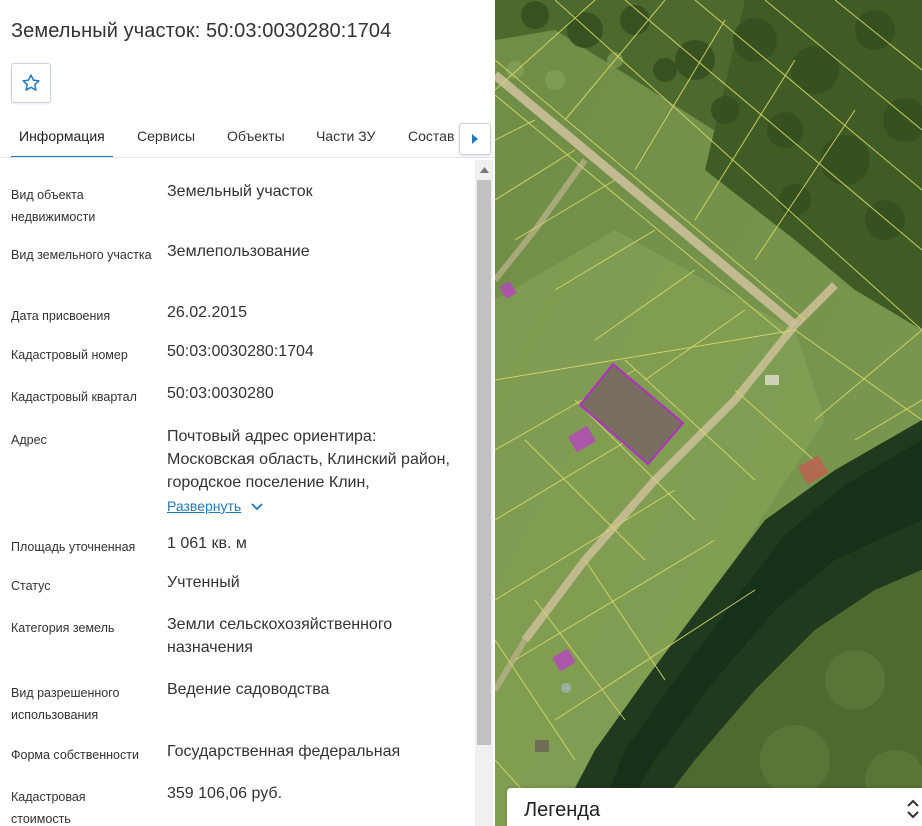 This screenshot has height=826, width=922. Describe the element at coordinates (65, 704) in the screenshot. I see `info-label: Вид разрешенного использования` at that location.